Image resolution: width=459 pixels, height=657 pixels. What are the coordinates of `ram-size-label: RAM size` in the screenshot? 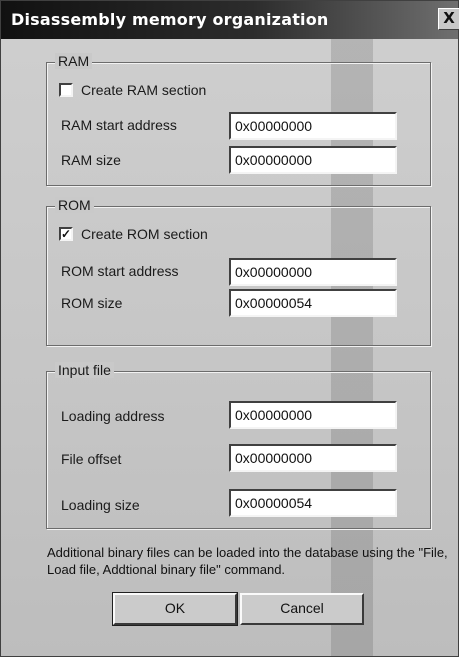 It's located at (91, 160).